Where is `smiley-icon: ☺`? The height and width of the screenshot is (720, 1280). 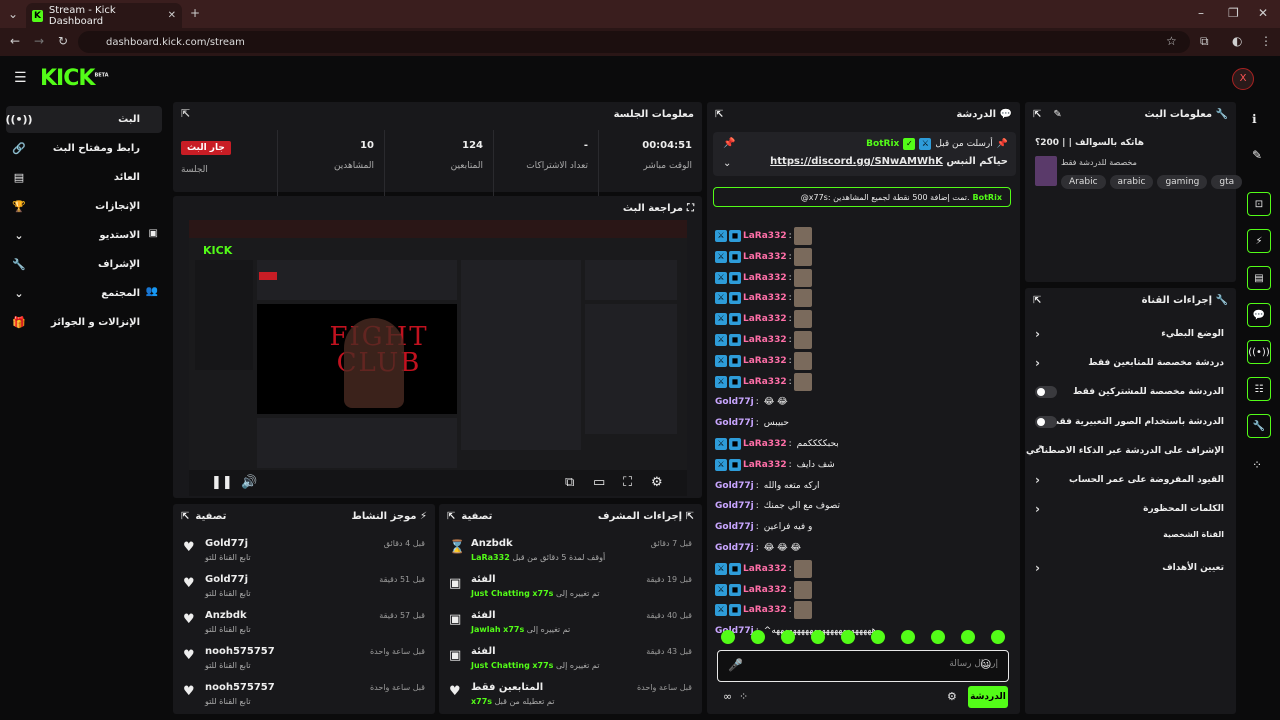
smiley-icon: ☺ is located at coordinates (985, 664).